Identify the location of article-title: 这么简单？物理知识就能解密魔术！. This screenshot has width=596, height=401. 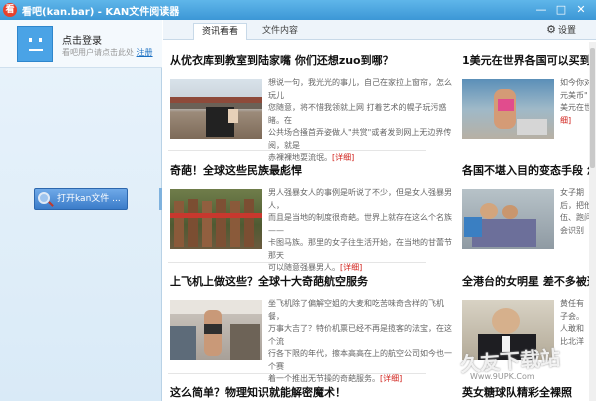
(258, 392).